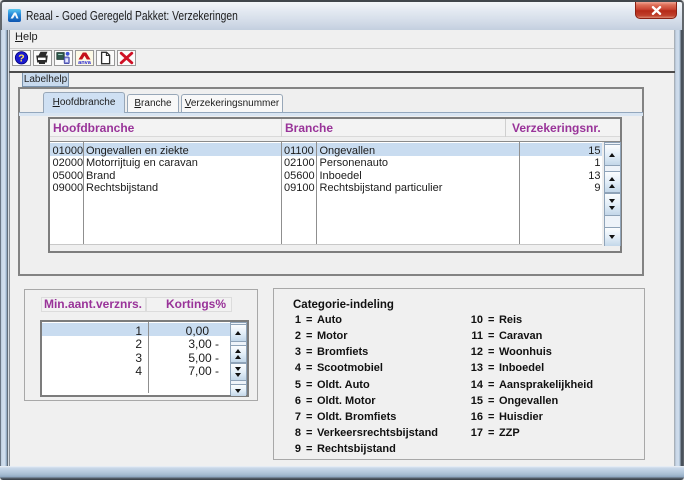 The image size is (684, 480). What do you see at coordinates (85, 62) in the screenshot?
I see `svg-text: anva` at bounding box center [85, 62].